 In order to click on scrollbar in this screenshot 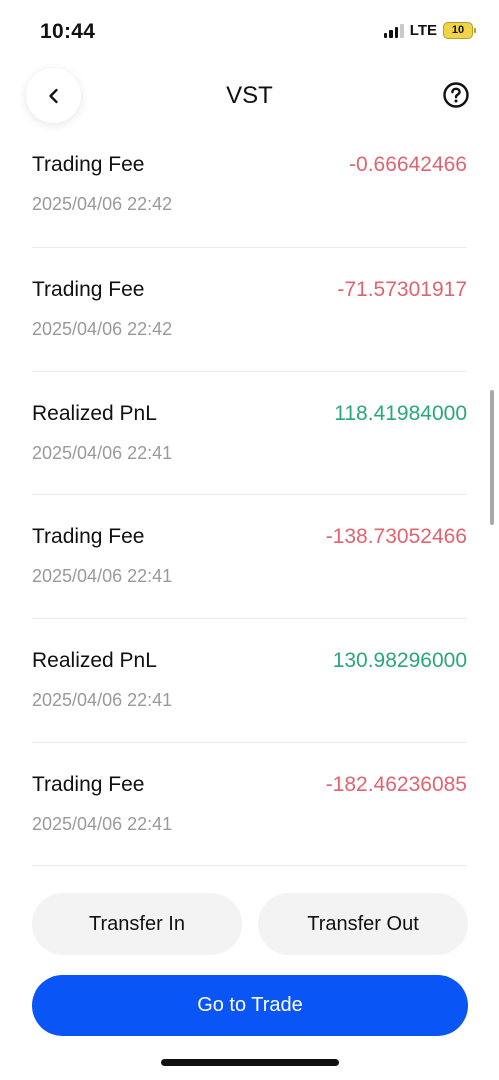, I will do `click(492, 457)`.